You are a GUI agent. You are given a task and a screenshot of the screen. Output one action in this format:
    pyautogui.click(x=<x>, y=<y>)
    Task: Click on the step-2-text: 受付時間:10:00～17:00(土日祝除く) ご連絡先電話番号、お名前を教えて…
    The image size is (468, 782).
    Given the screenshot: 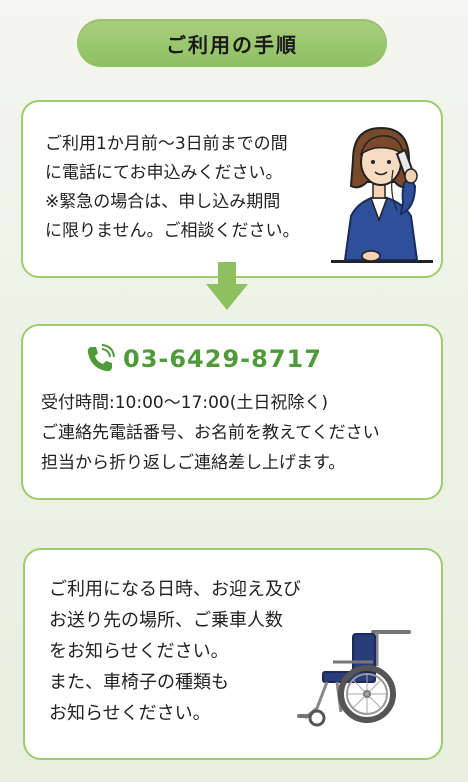 What is the action you would take?
    pyautogui.click(x=210, y=433)
    